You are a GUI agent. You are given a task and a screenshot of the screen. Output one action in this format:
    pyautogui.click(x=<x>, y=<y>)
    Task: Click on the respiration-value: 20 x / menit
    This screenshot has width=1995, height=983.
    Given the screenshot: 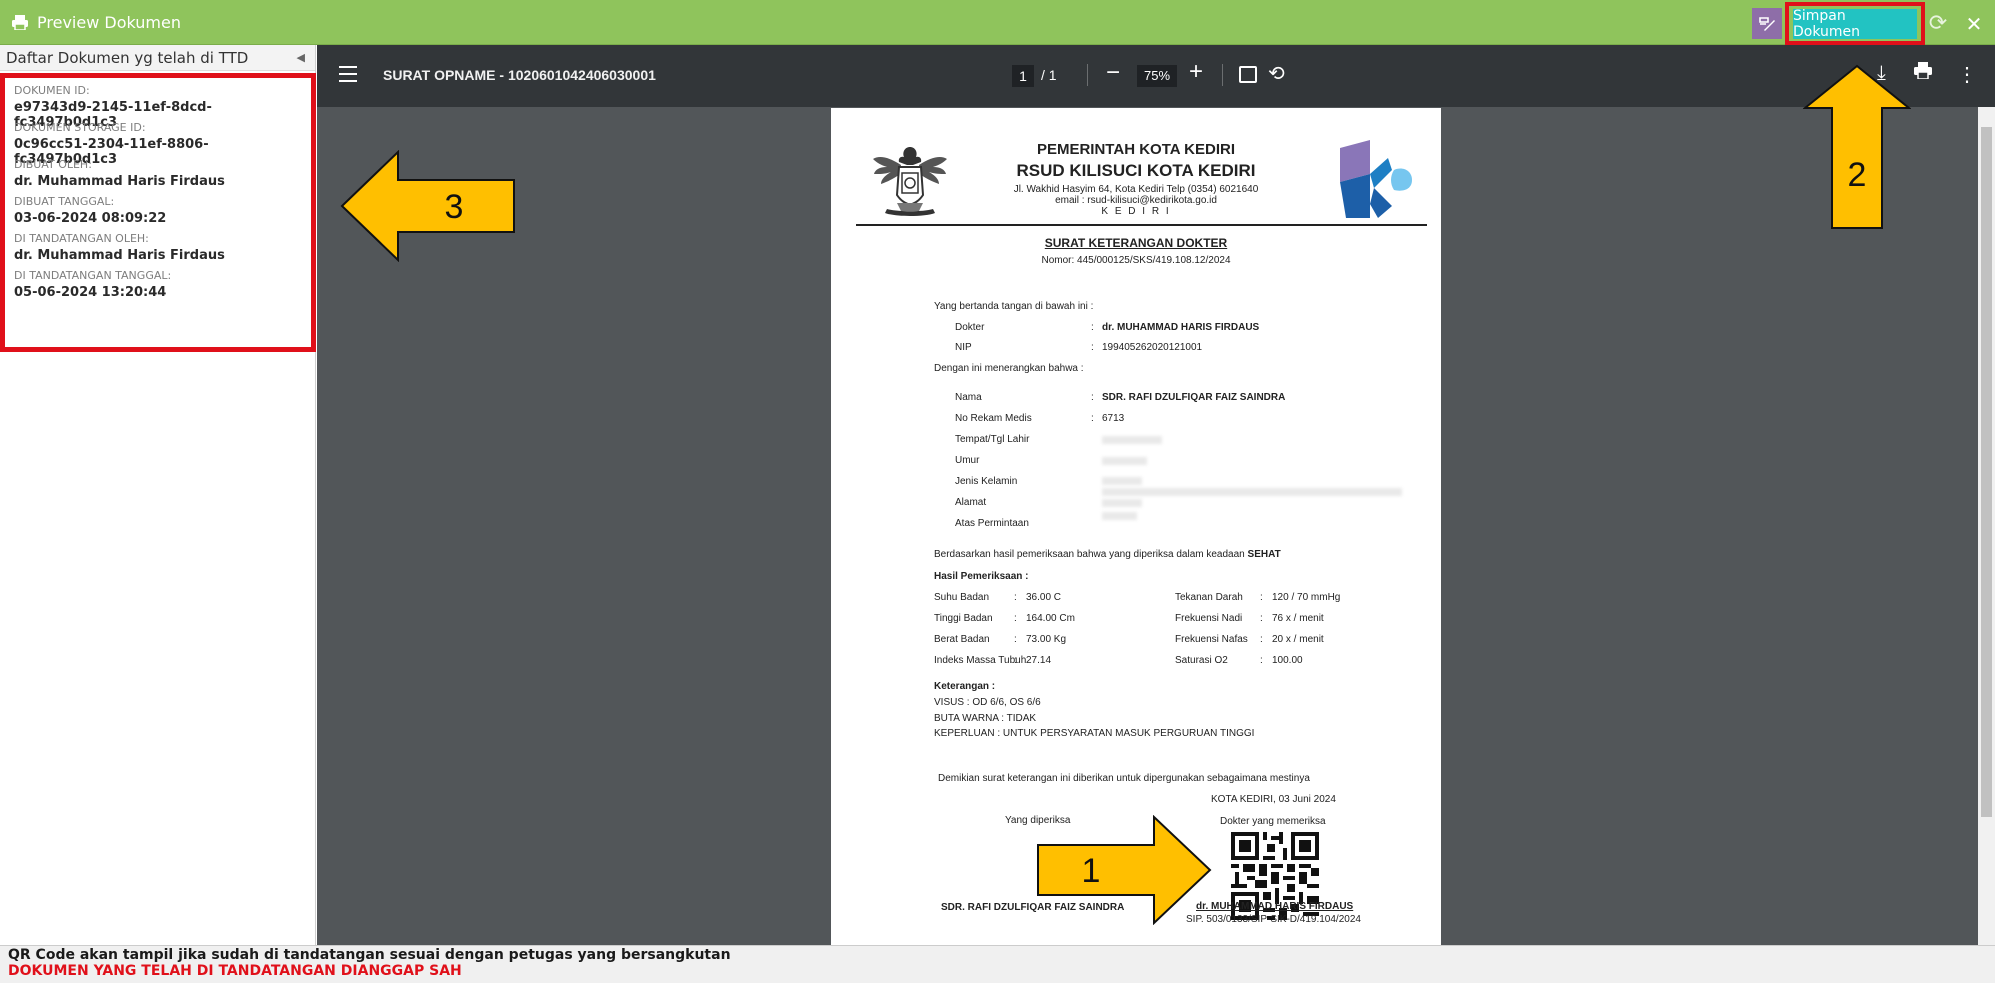 What is the action you would take?
    pyautogui.click(x=1298, y=639)
    